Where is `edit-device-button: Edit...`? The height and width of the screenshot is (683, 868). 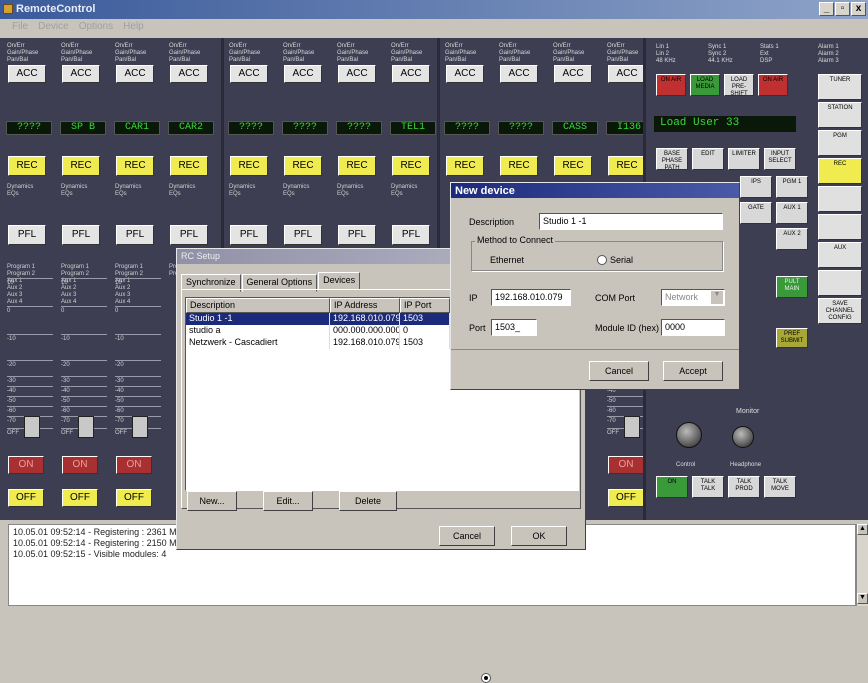
edit-device-button: Edit... is located at coordinates (288, 501).